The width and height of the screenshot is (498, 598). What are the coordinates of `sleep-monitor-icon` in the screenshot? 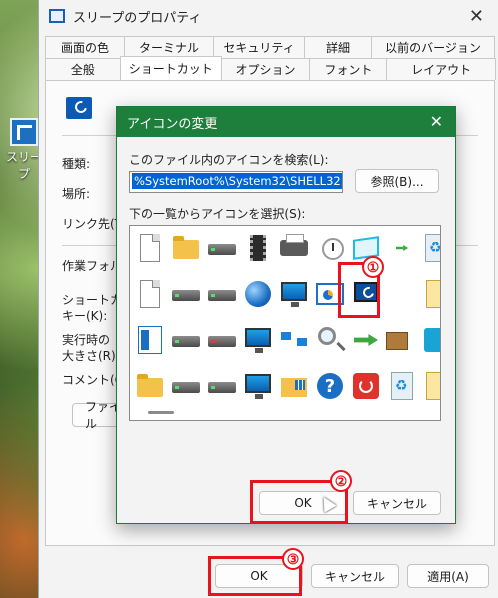 It's located at (79, 108).